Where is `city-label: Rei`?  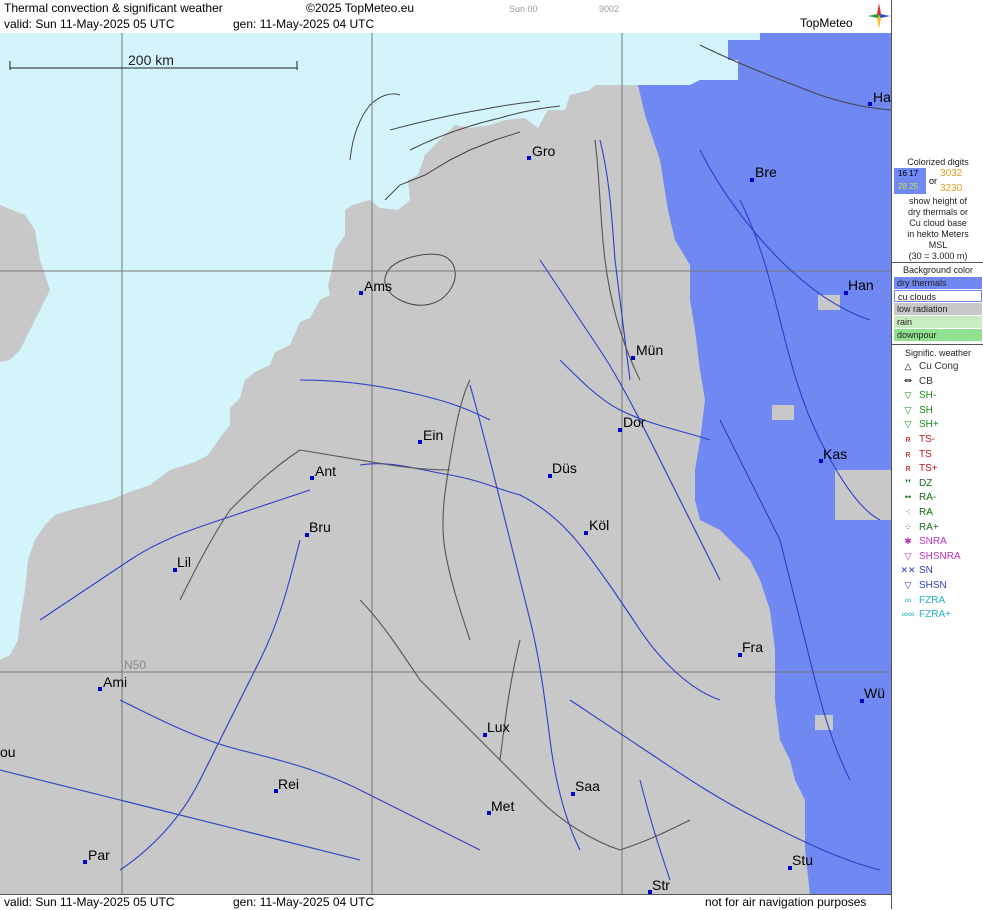
city-label: Rei is located at coordinates (288, 784).